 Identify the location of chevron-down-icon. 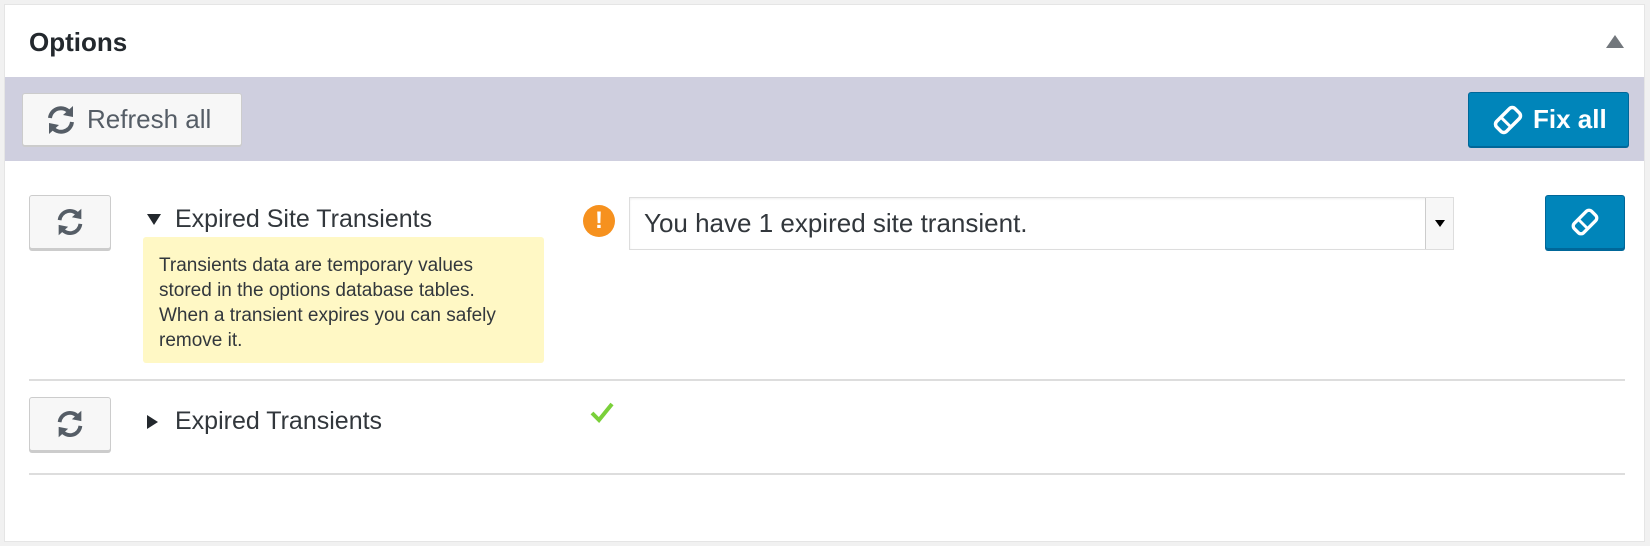
(1439, 223).